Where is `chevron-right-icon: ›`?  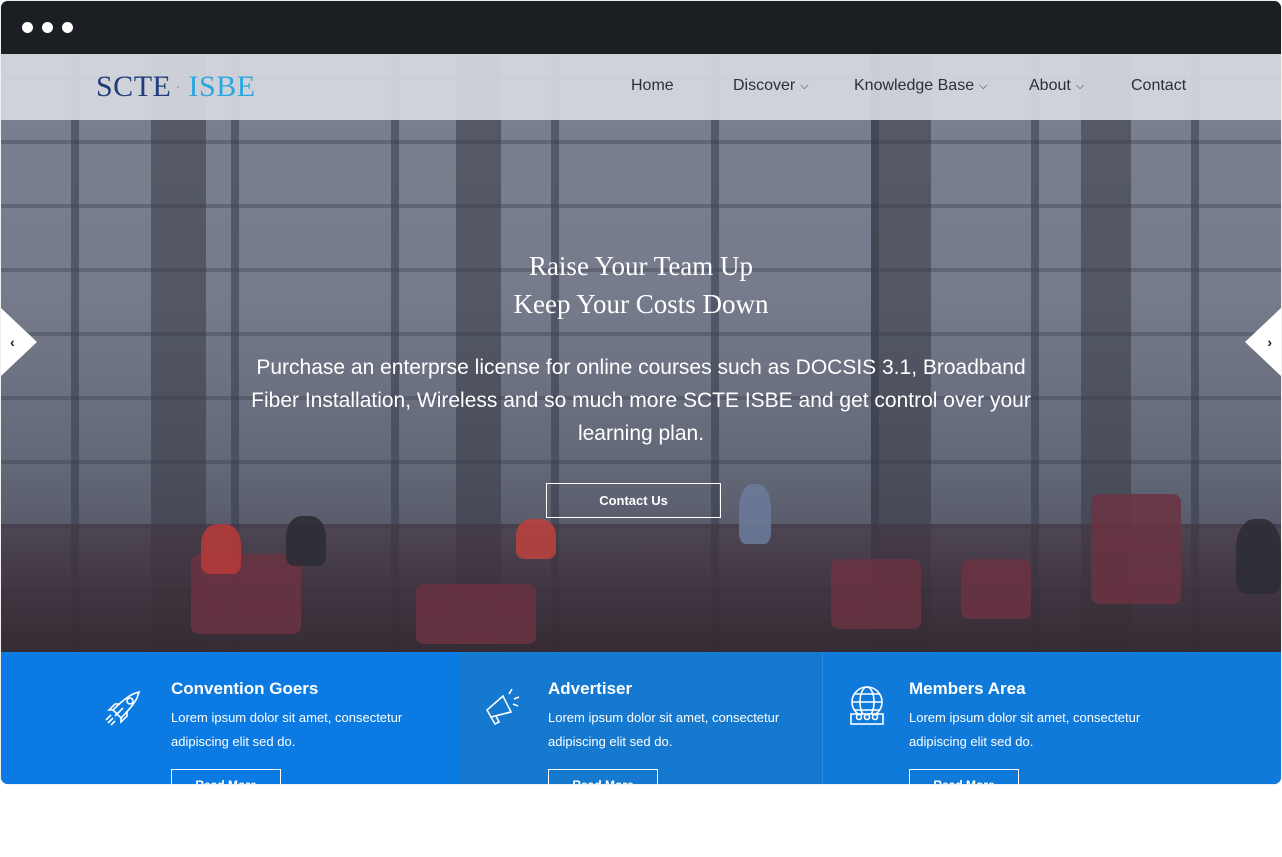
chevron-right-icon: › is located at coordinates (1269, 342).